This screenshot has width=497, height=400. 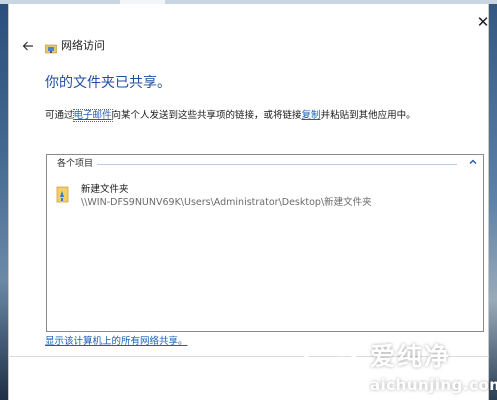 I want to click on desktop-background-left, so click(x=4, y=200).